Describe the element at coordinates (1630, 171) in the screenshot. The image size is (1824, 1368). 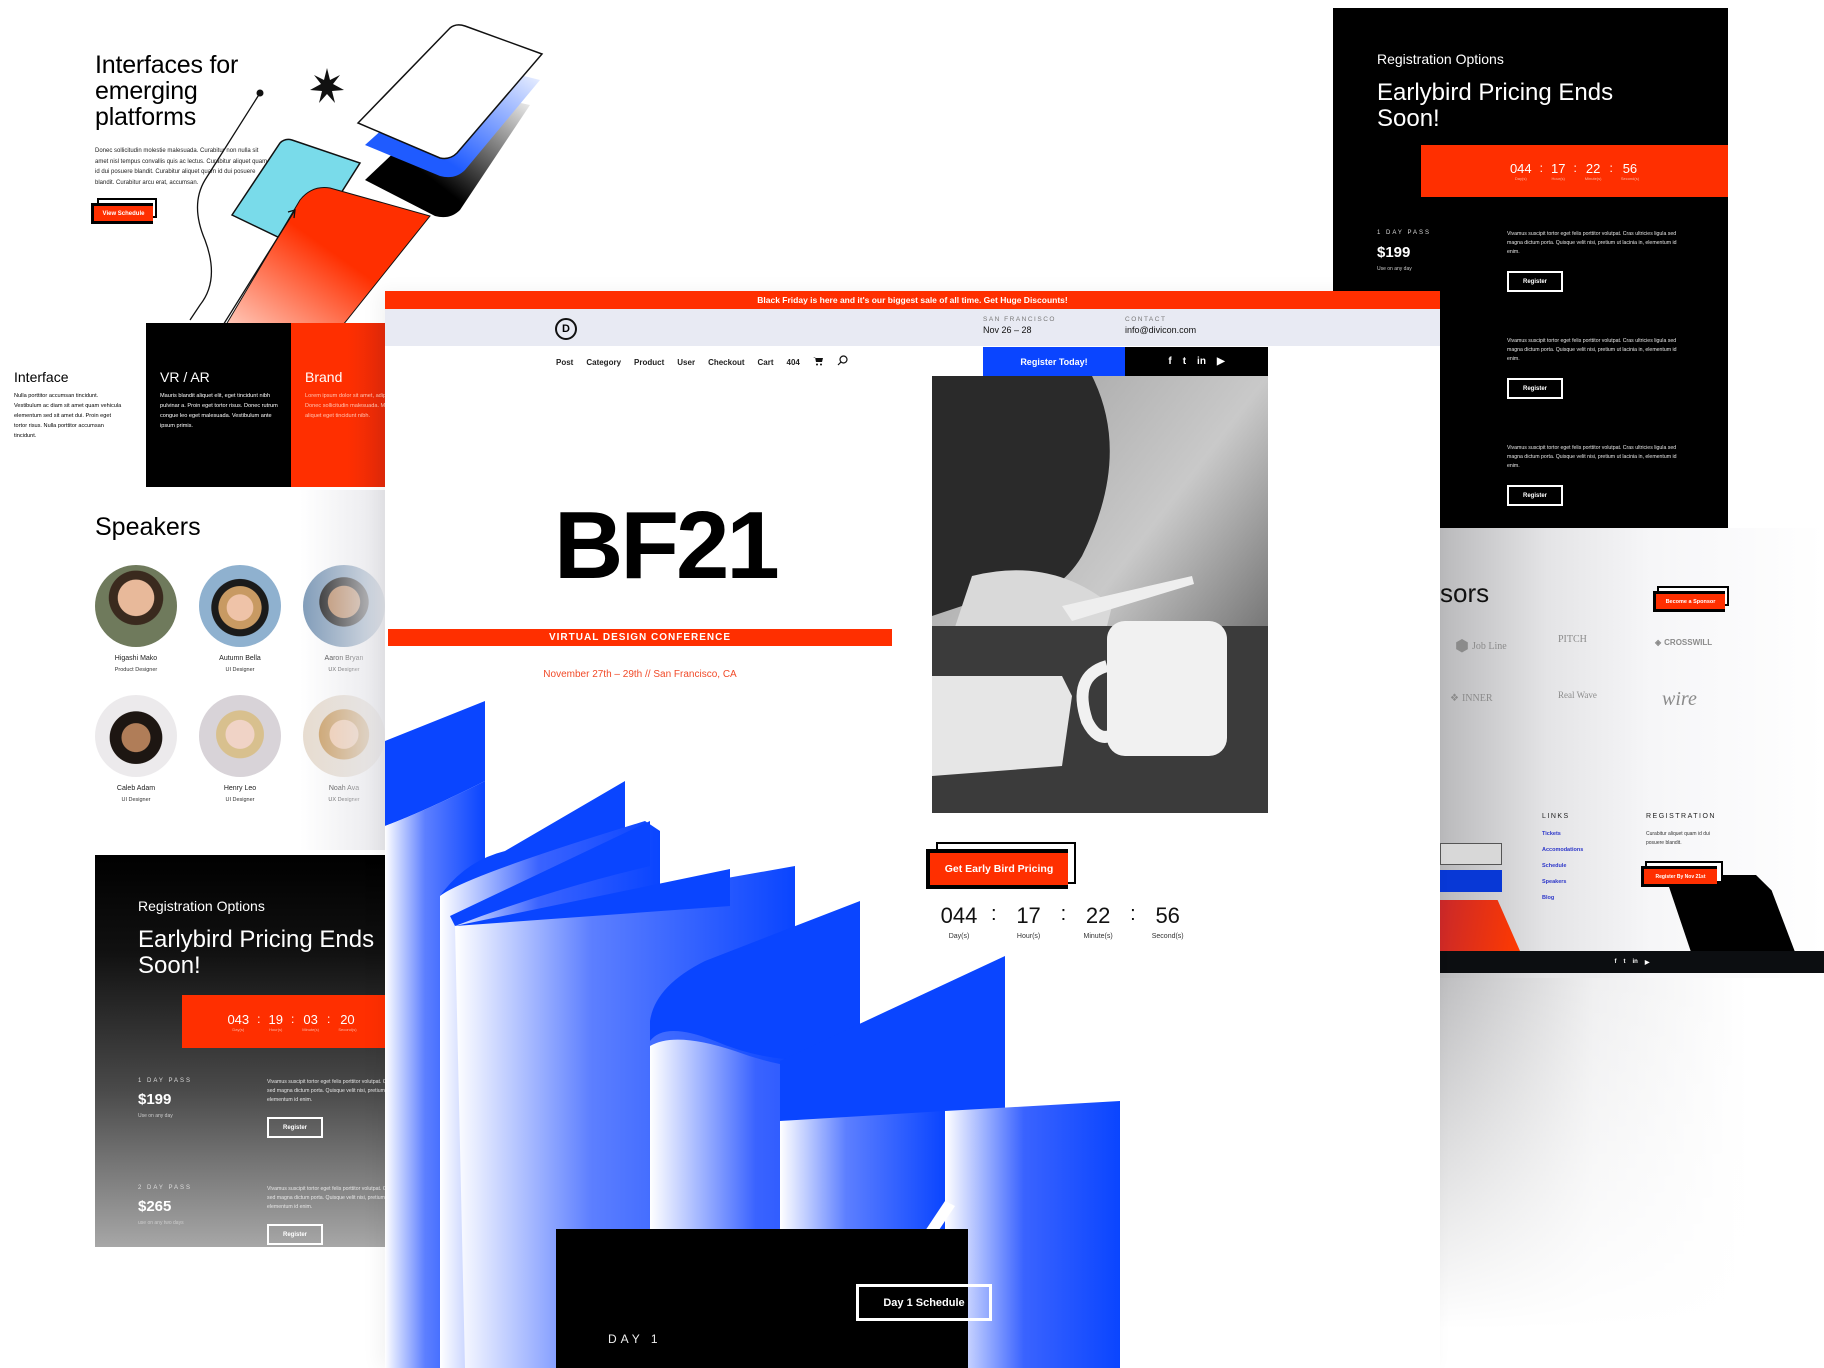
I see `countdown-seconds: 56 Second(s)` at that location.